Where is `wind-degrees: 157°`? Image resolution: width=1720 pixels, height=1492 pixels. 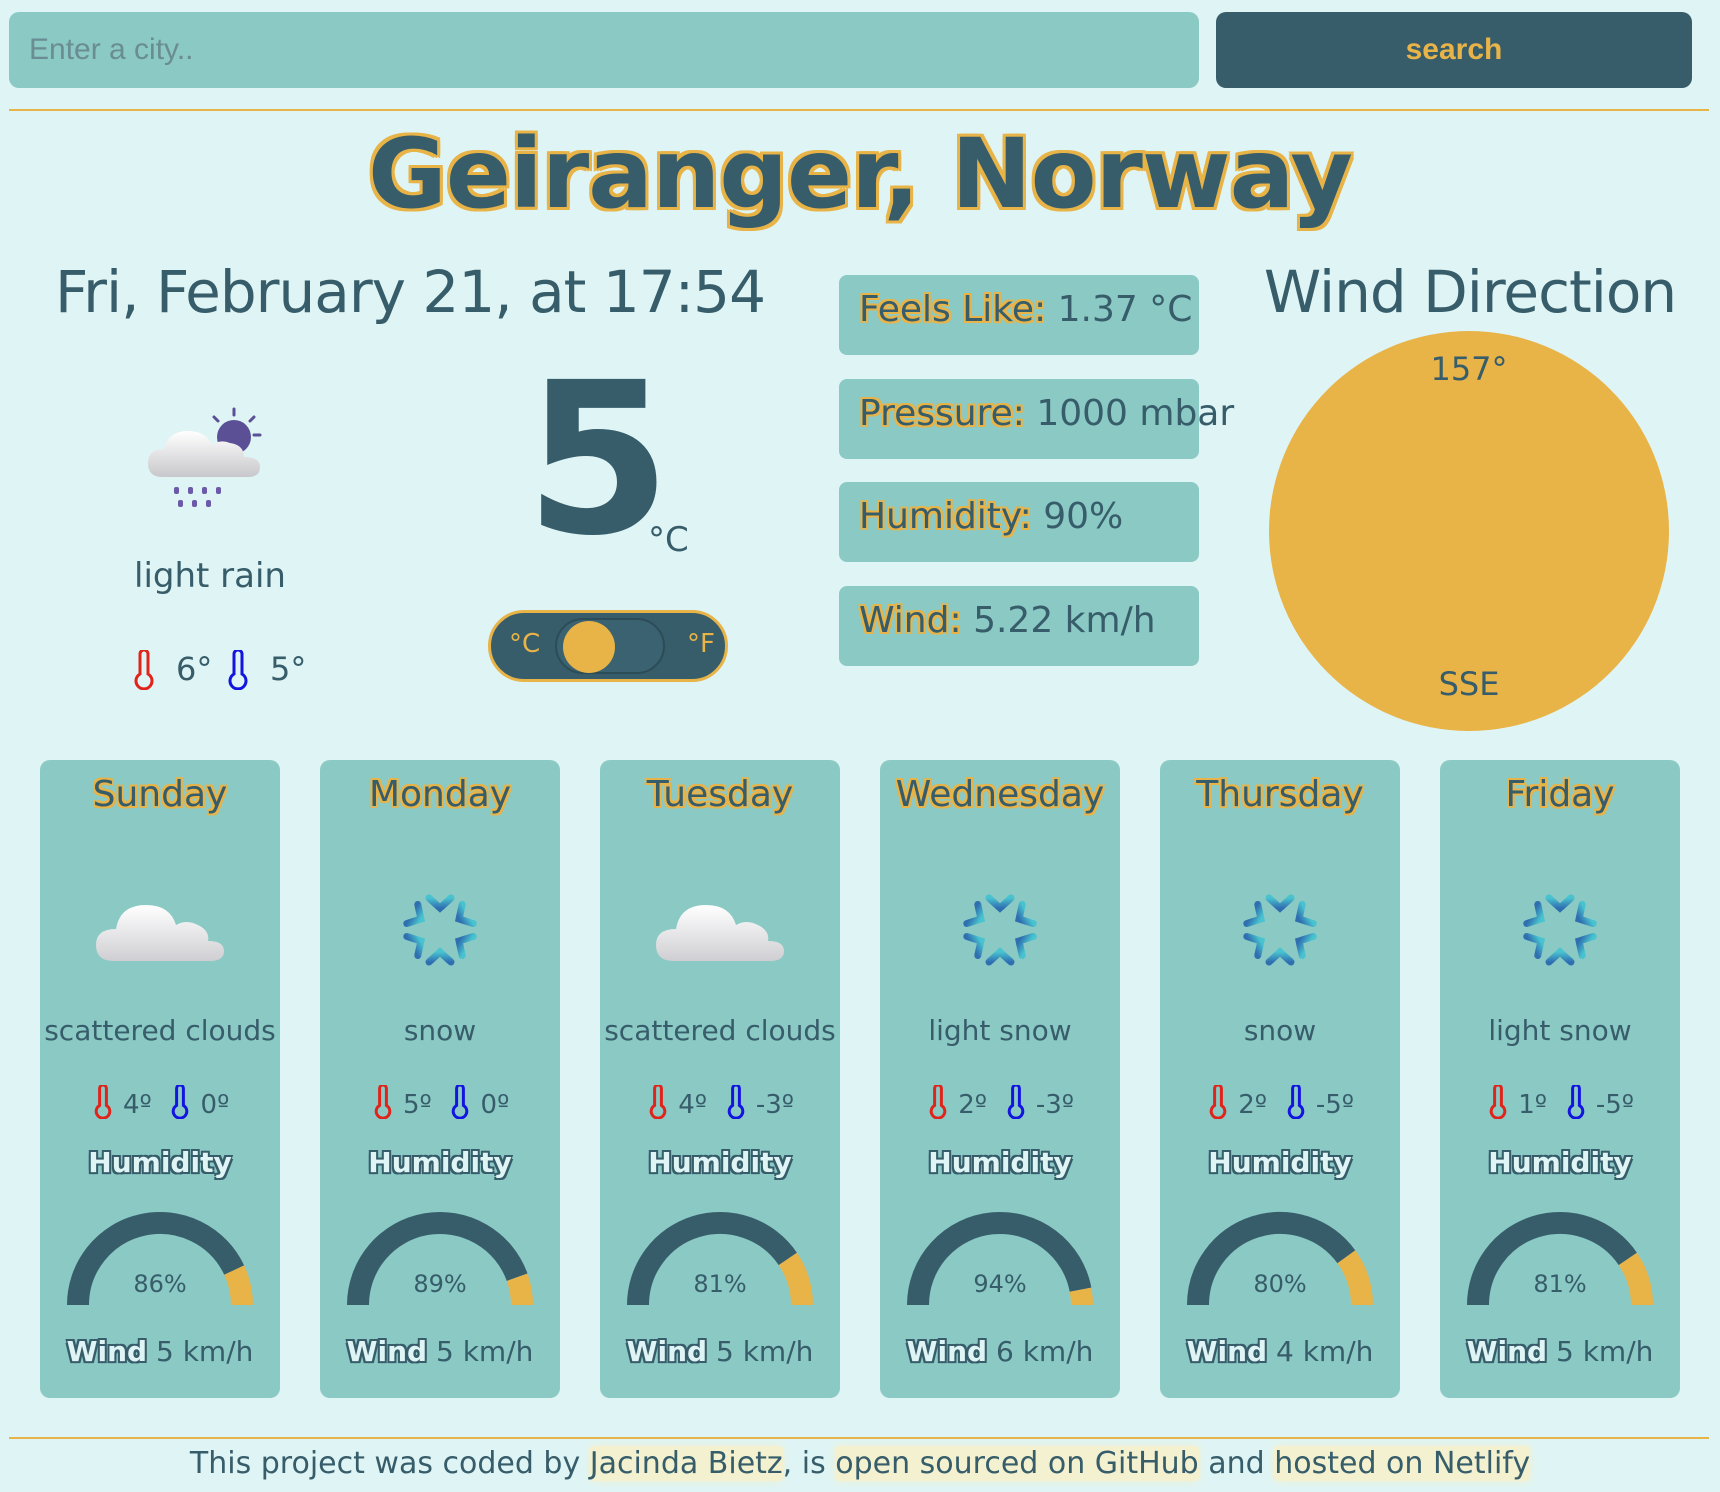
wind-degrees: 157° is located at coordinates (1468, 369).